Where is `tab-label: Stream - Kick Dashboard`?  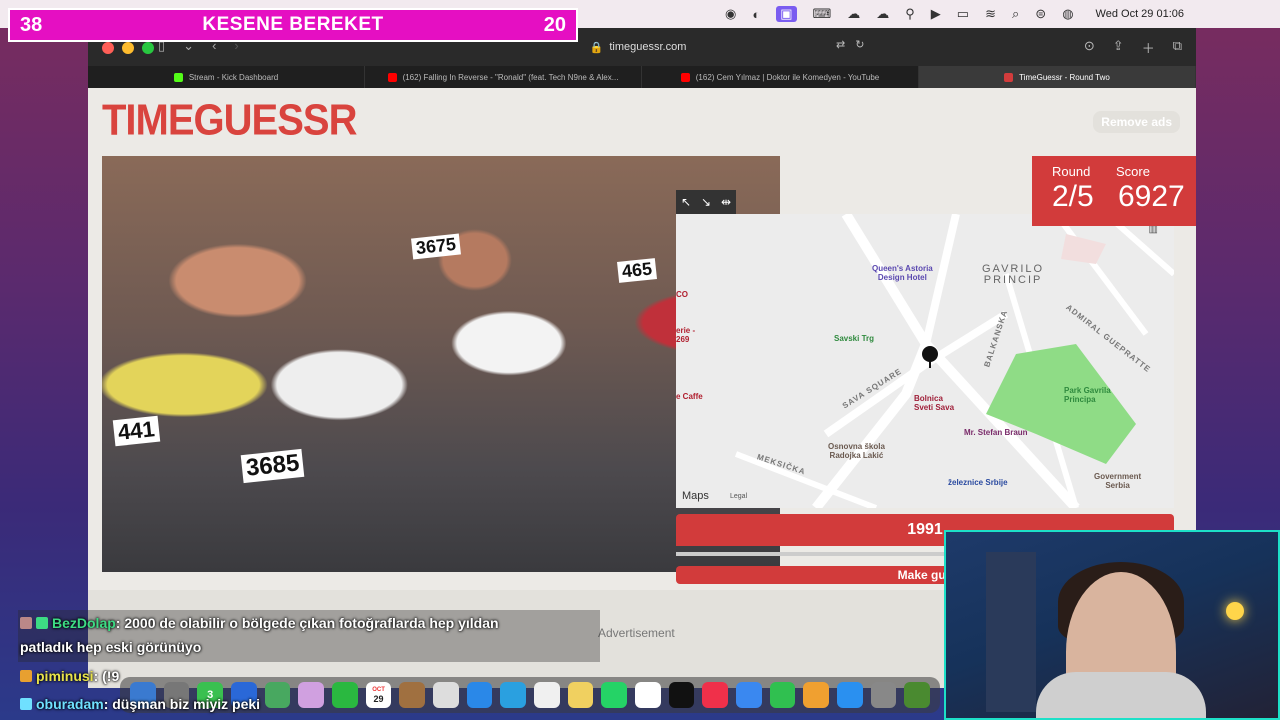 tab-label: Stream - Kick Dashboard is located at coordinates (233, 77).